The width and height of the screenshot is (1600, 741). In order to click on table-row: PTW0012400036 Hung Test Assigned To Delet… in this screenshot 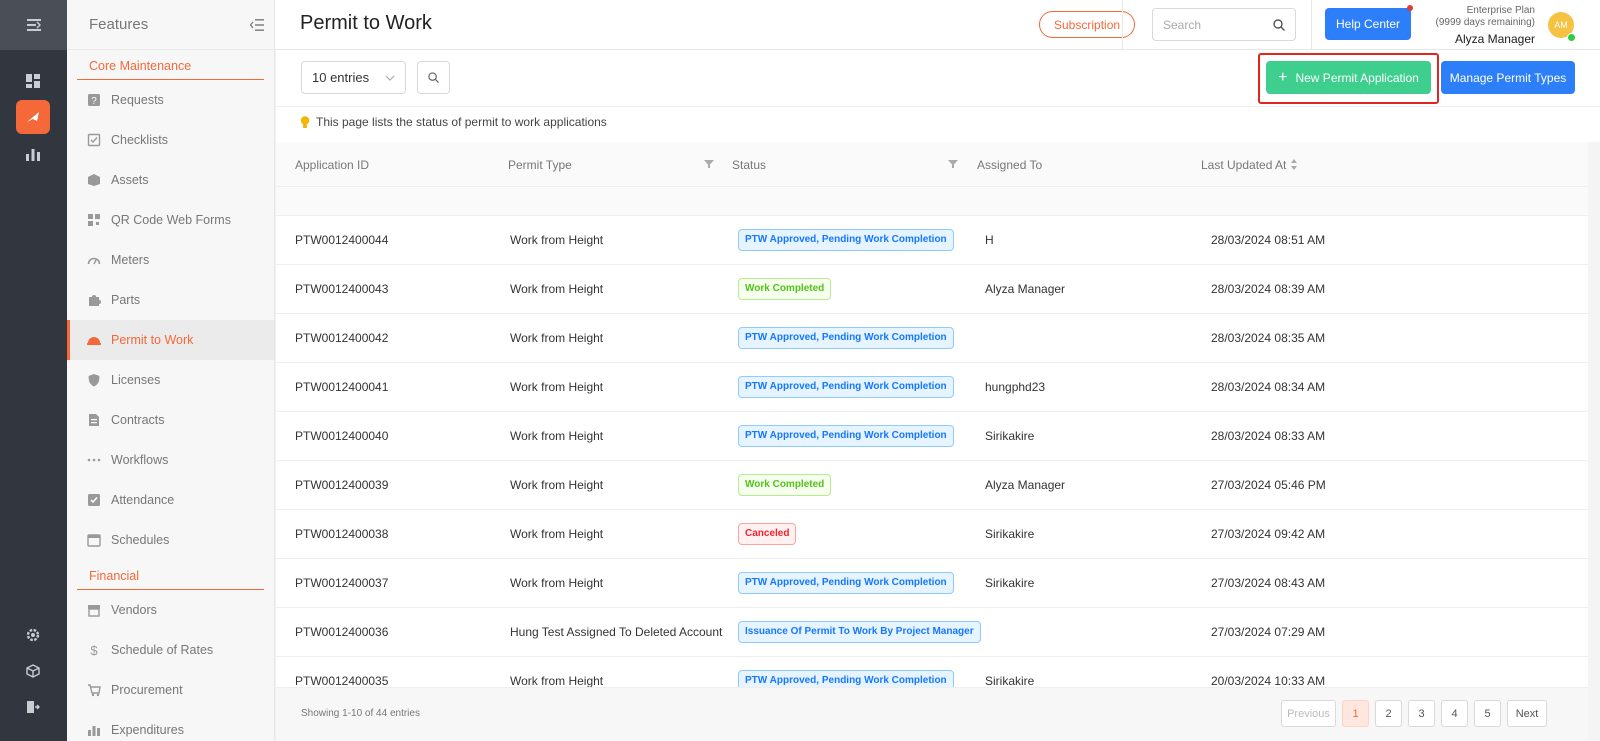, I will do `click(932, 632)`.